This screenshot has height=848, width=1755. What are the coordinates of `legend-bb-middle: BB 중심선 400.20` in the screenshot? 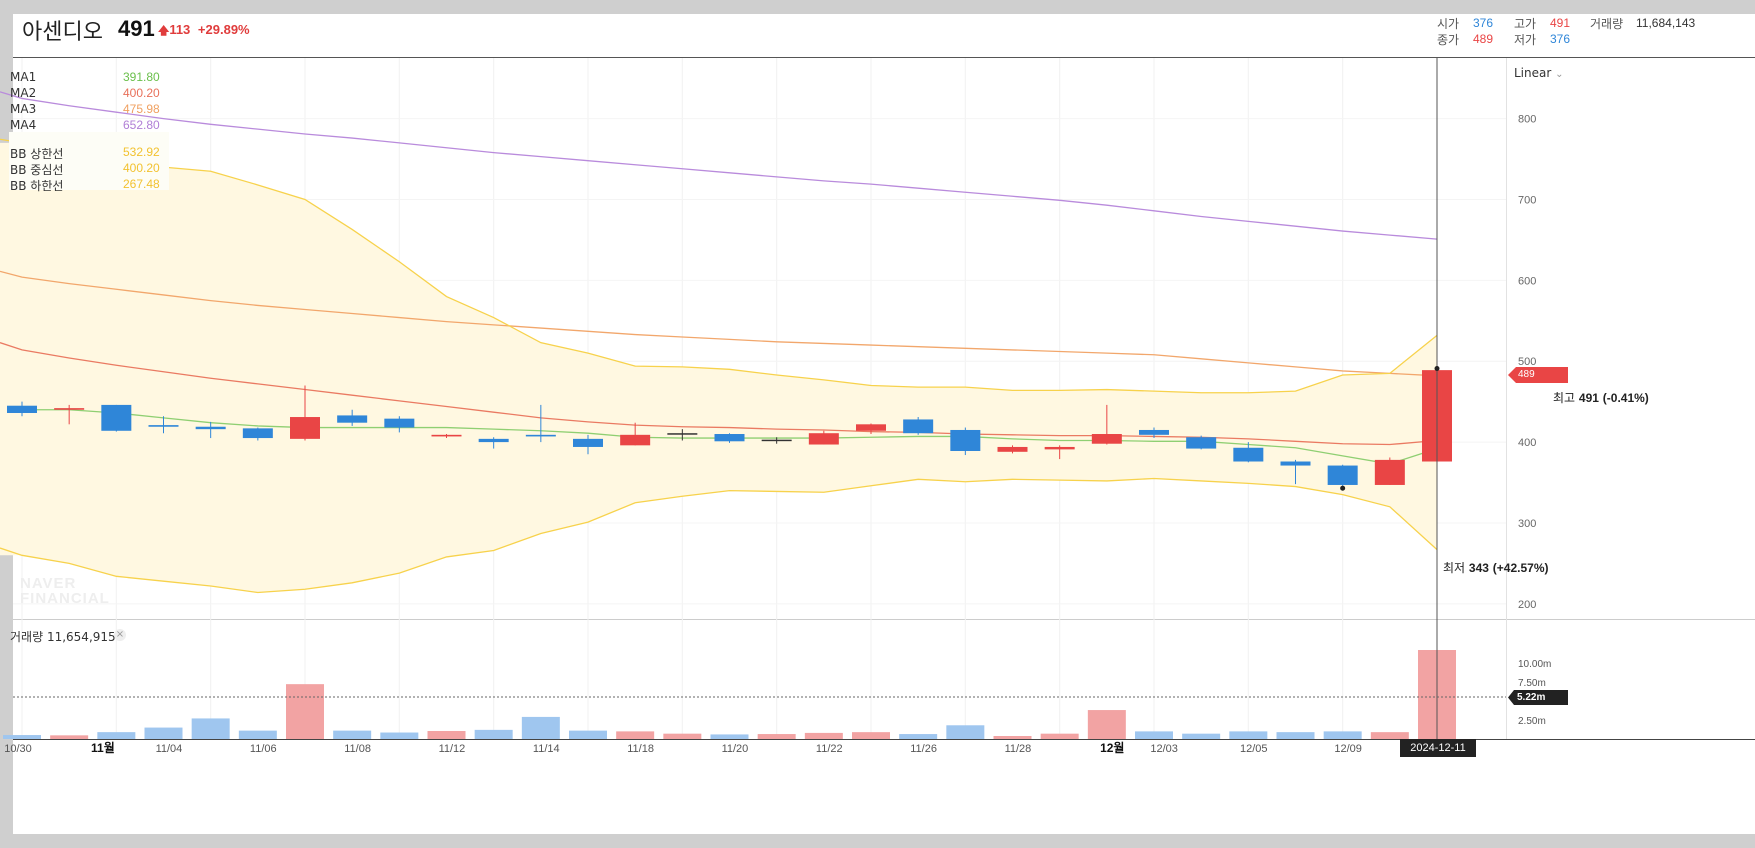 It's located at (85, 169).